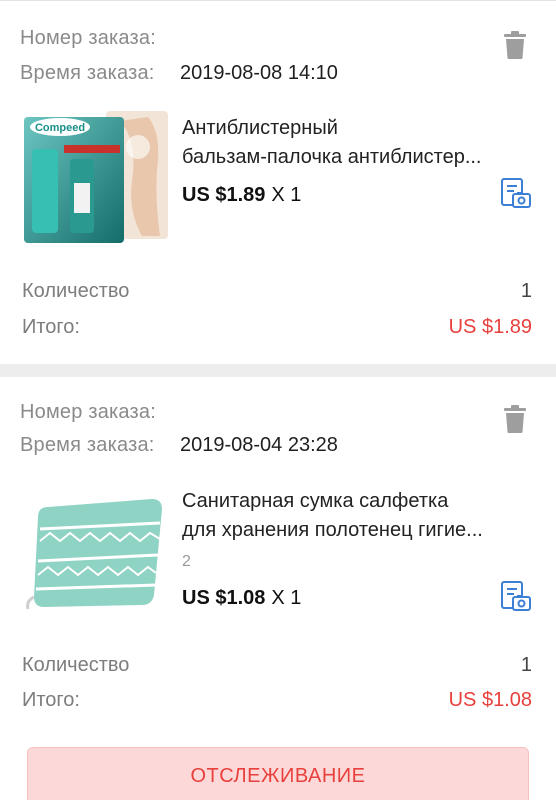 This screenshot has width=556, height=800. I want to click on price-row: US $1.08 X 1, so click(241, 598).